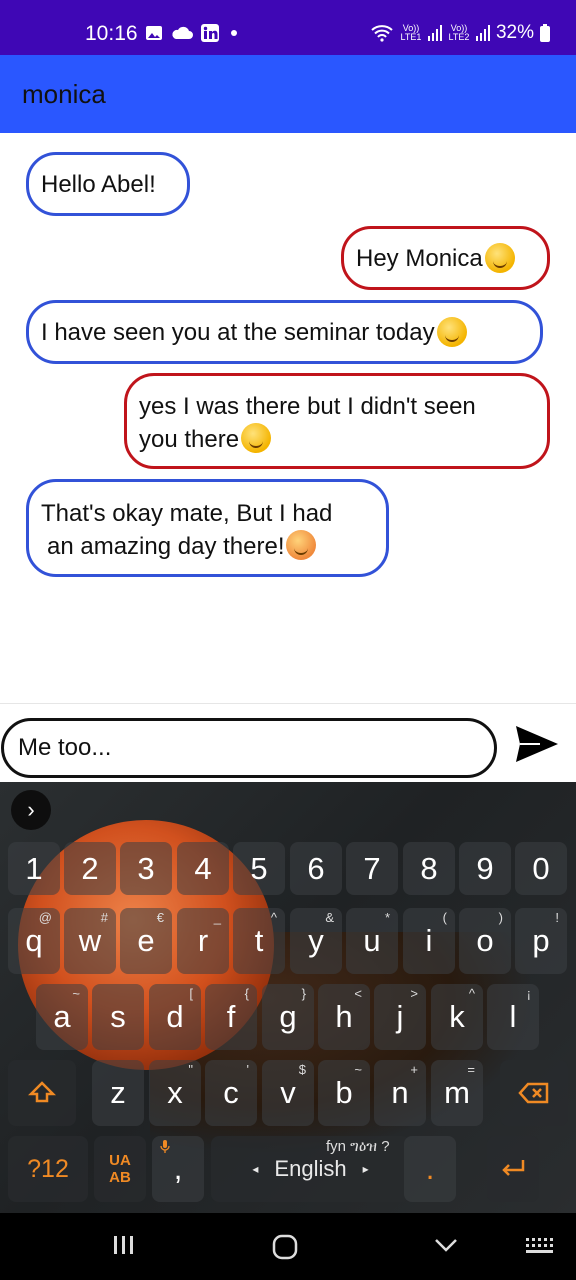  What do you see at coordinates (231, 1017) in the screenshot?
I see `key-f: {f` at bounding box center [231, 1017].